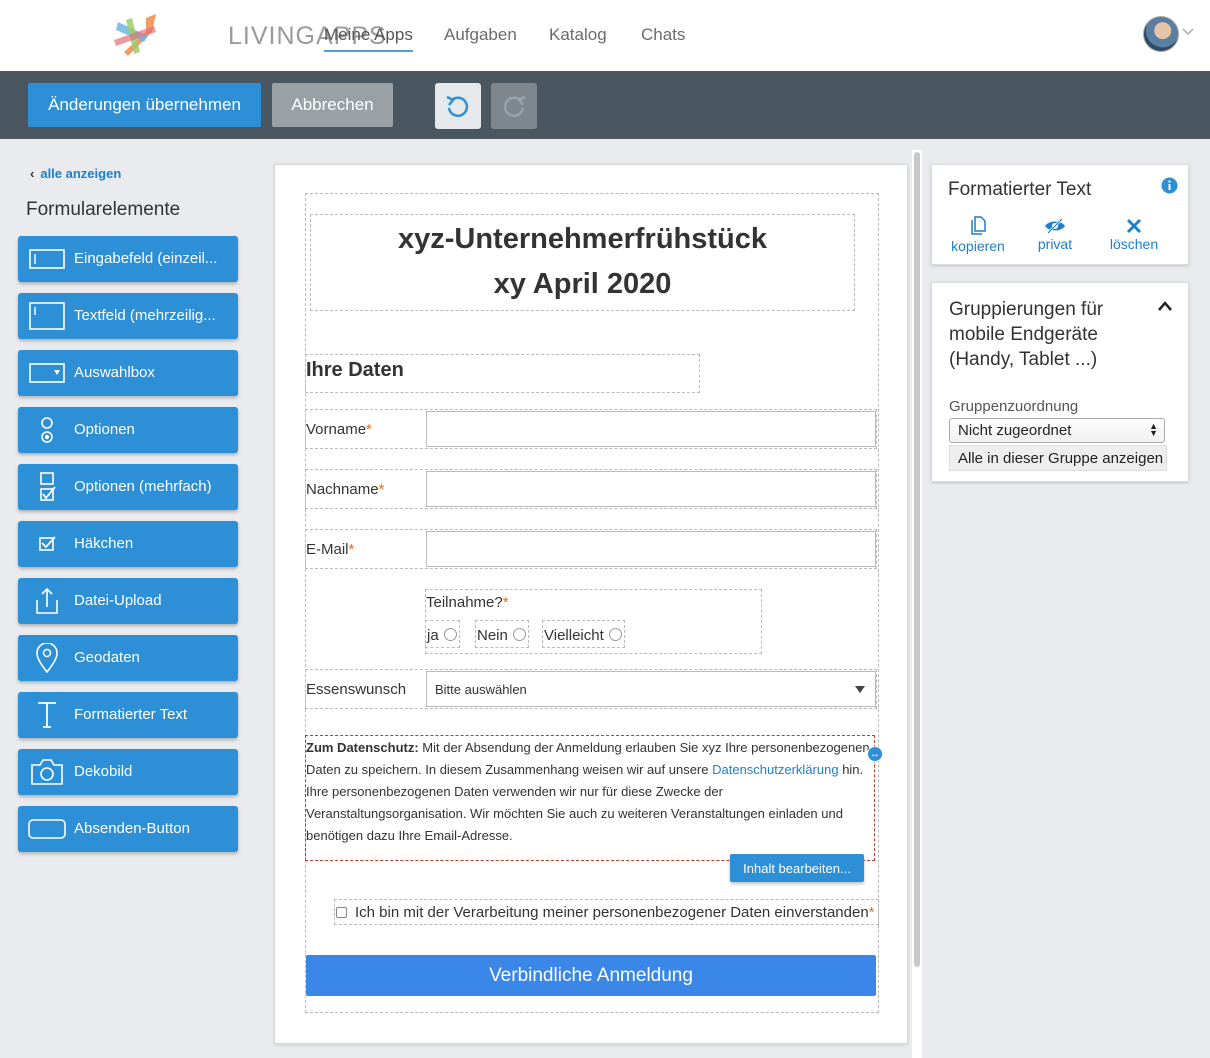 The image size is (1210, 1058). I want to click on chevron-up-icon, so click(1165, 306).